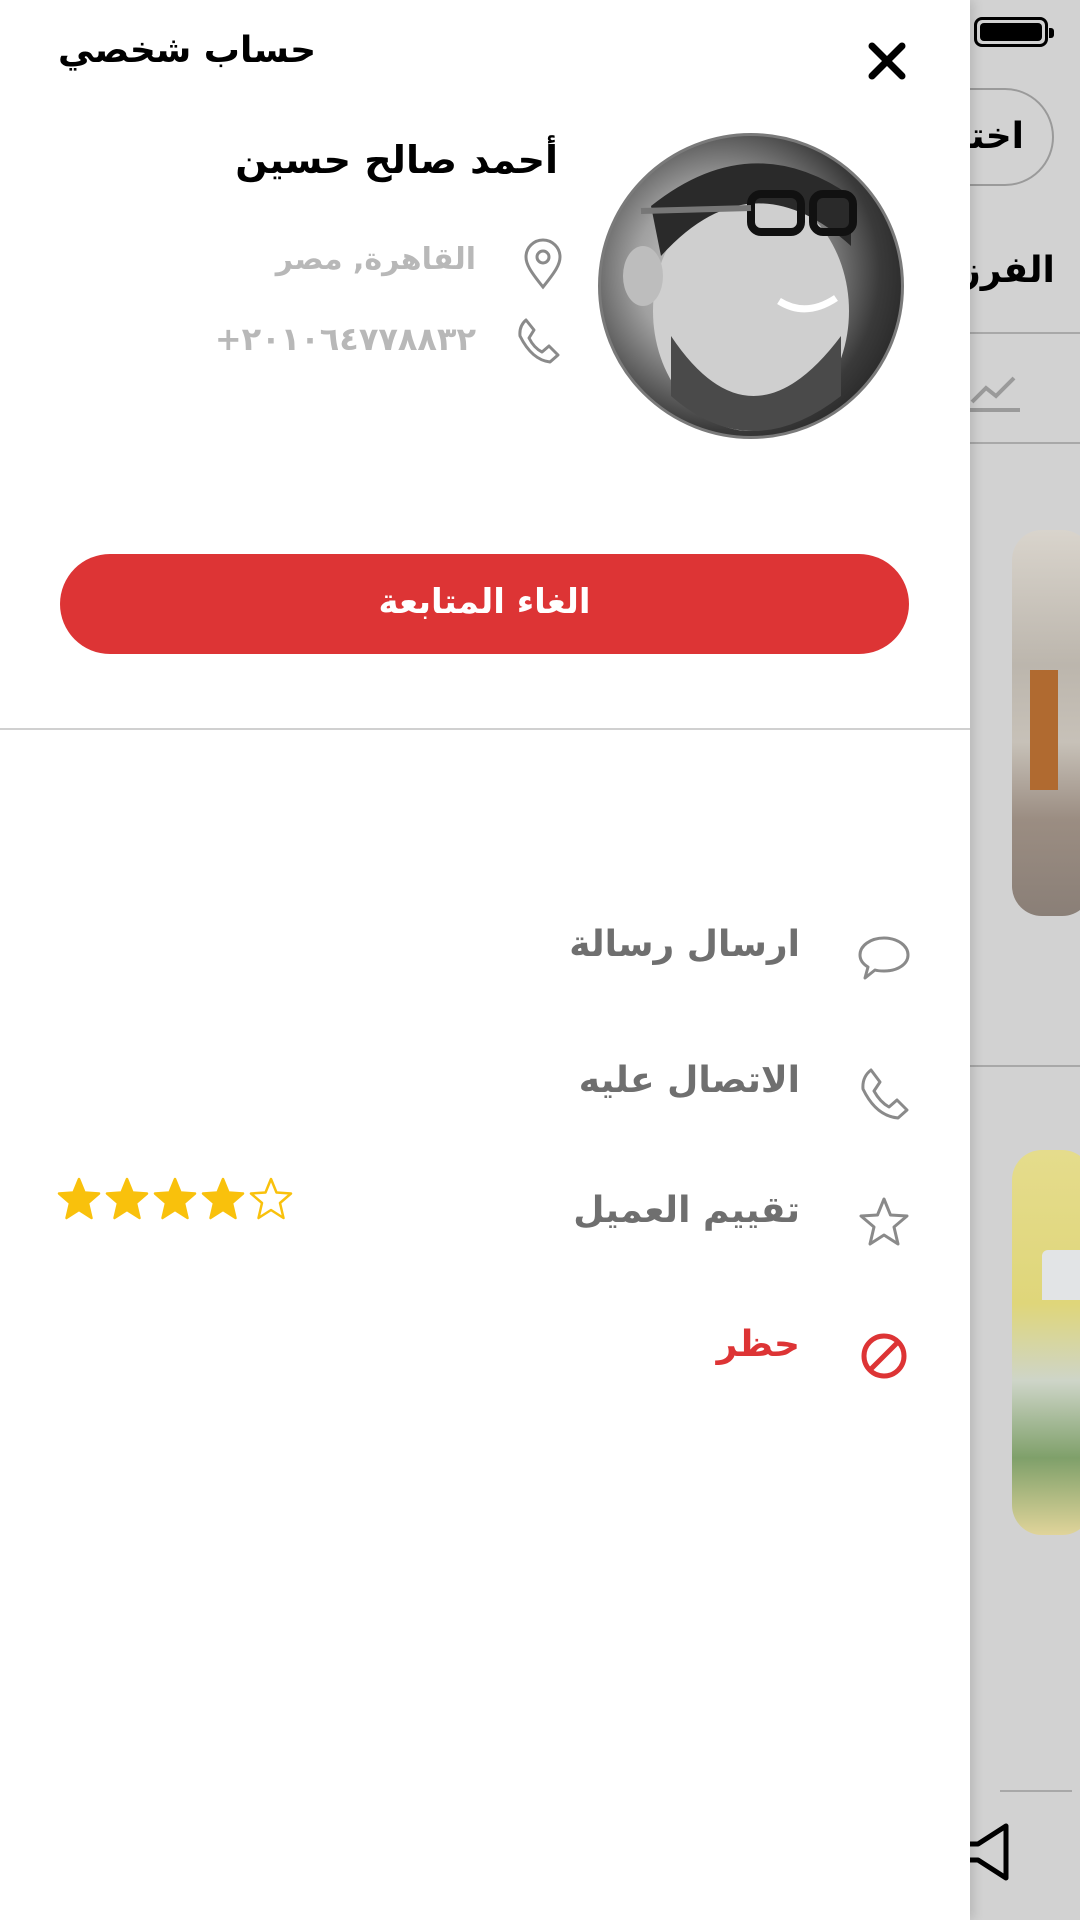 Image resolution: width=1080 pixels, height=1920 pixels. What do you see at coordinates (485, 955) in the screenshot?
I see `send-message-item: ارسال رسالة` at bounding box center [485, 955].